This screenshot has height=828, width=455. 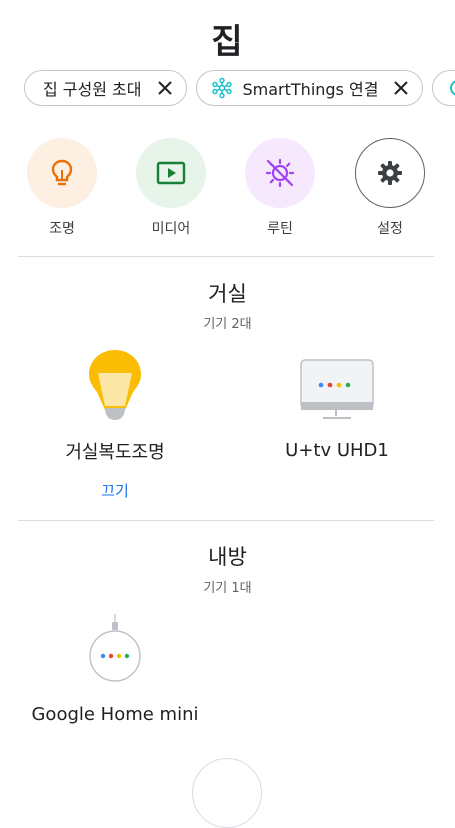 What do you see at coordinates (227, 588) in the screenshot?
I see `room-device-count: 기기 1대` at bounding box center [227, 588].